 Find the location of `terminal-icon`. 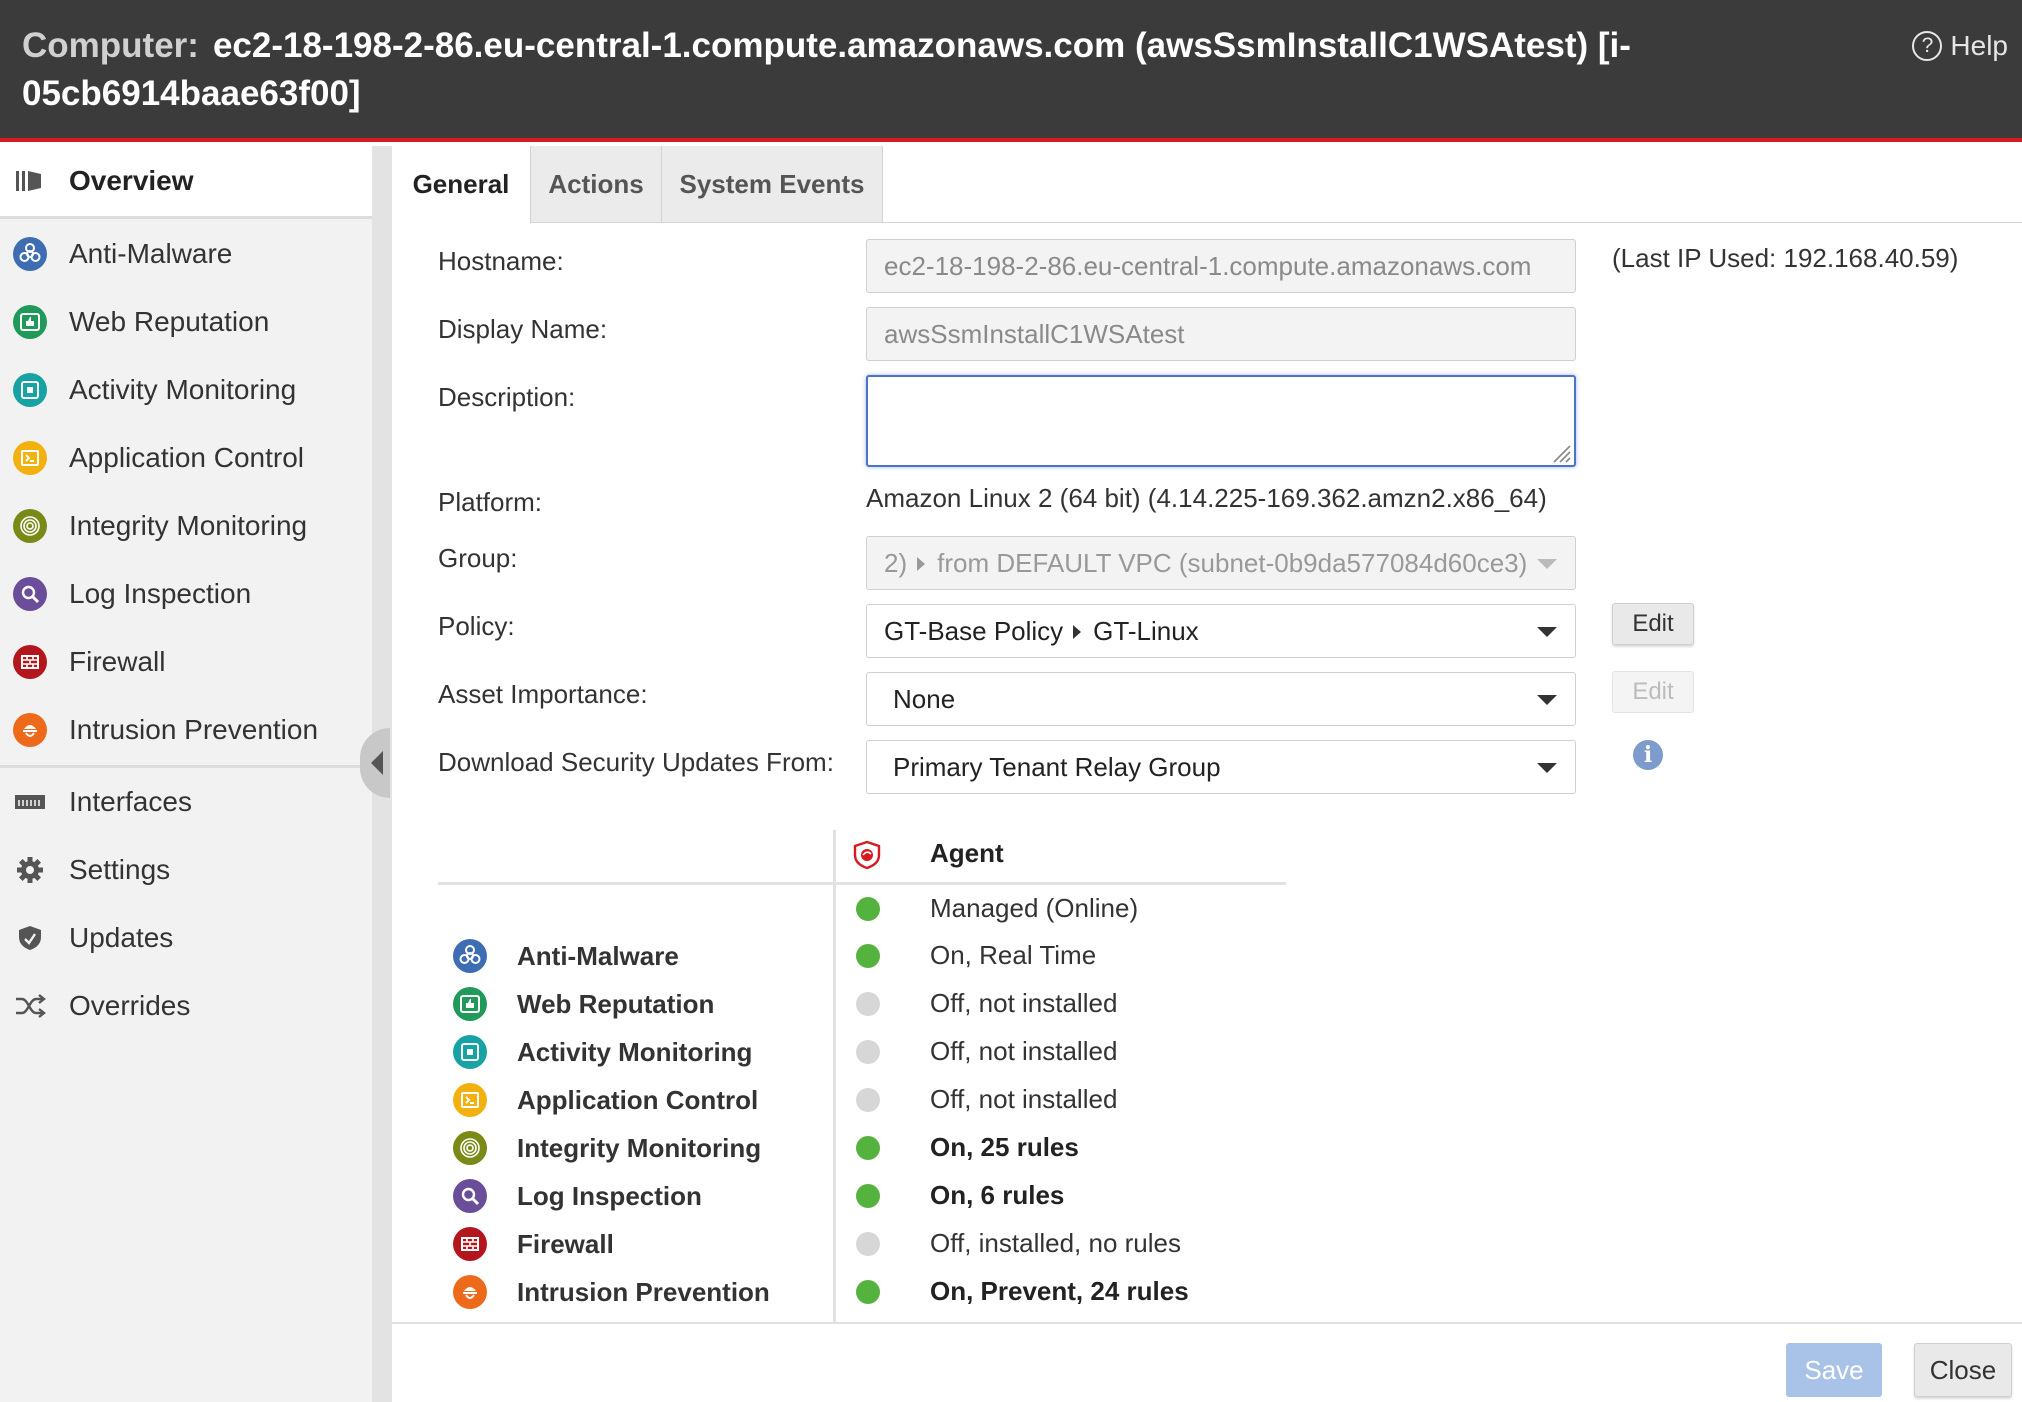

terminal-icon is located at coordinates (30, 458).